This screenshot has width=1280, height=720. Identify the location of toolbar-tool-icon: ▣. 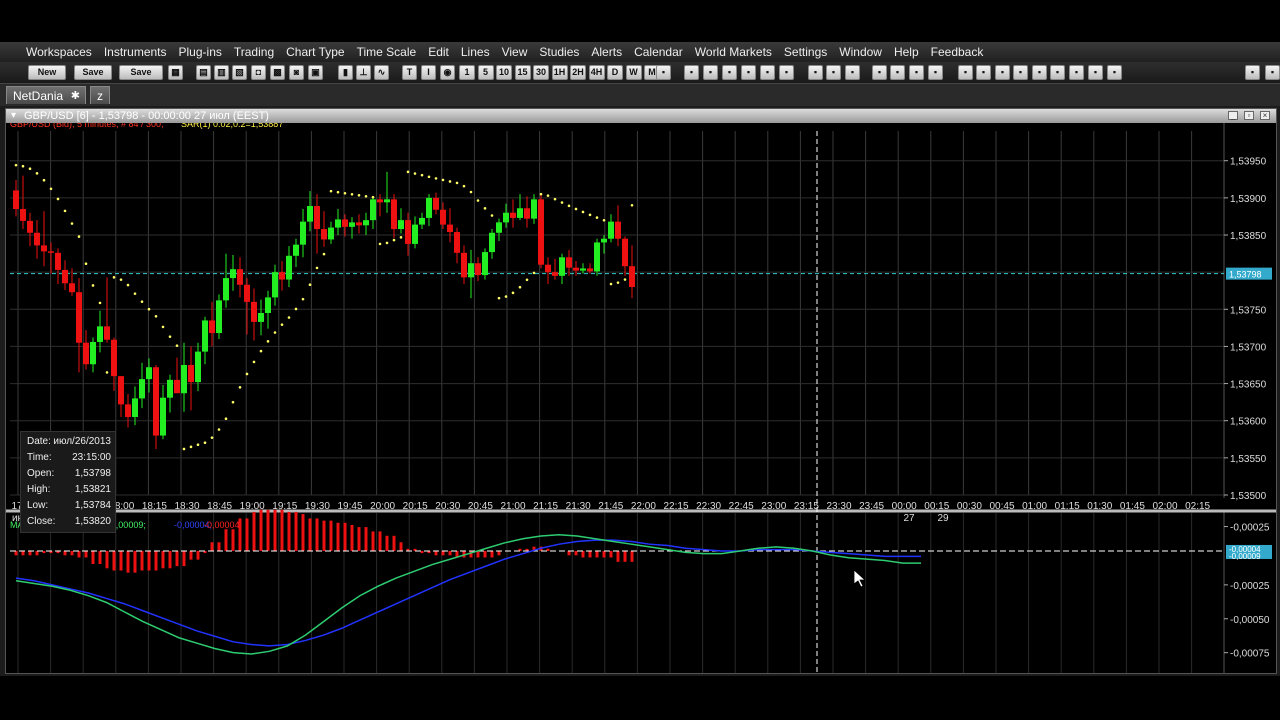
(315, 72).